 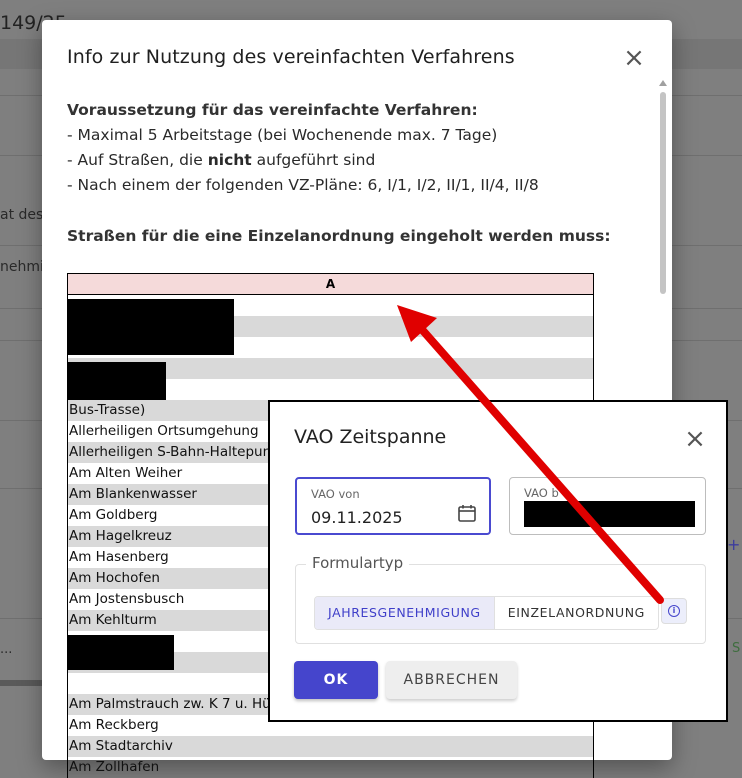 What do you see at coordinates (22, 215) in the screenshot?
I see `background-text: at des` at bounding box center [22, 215].